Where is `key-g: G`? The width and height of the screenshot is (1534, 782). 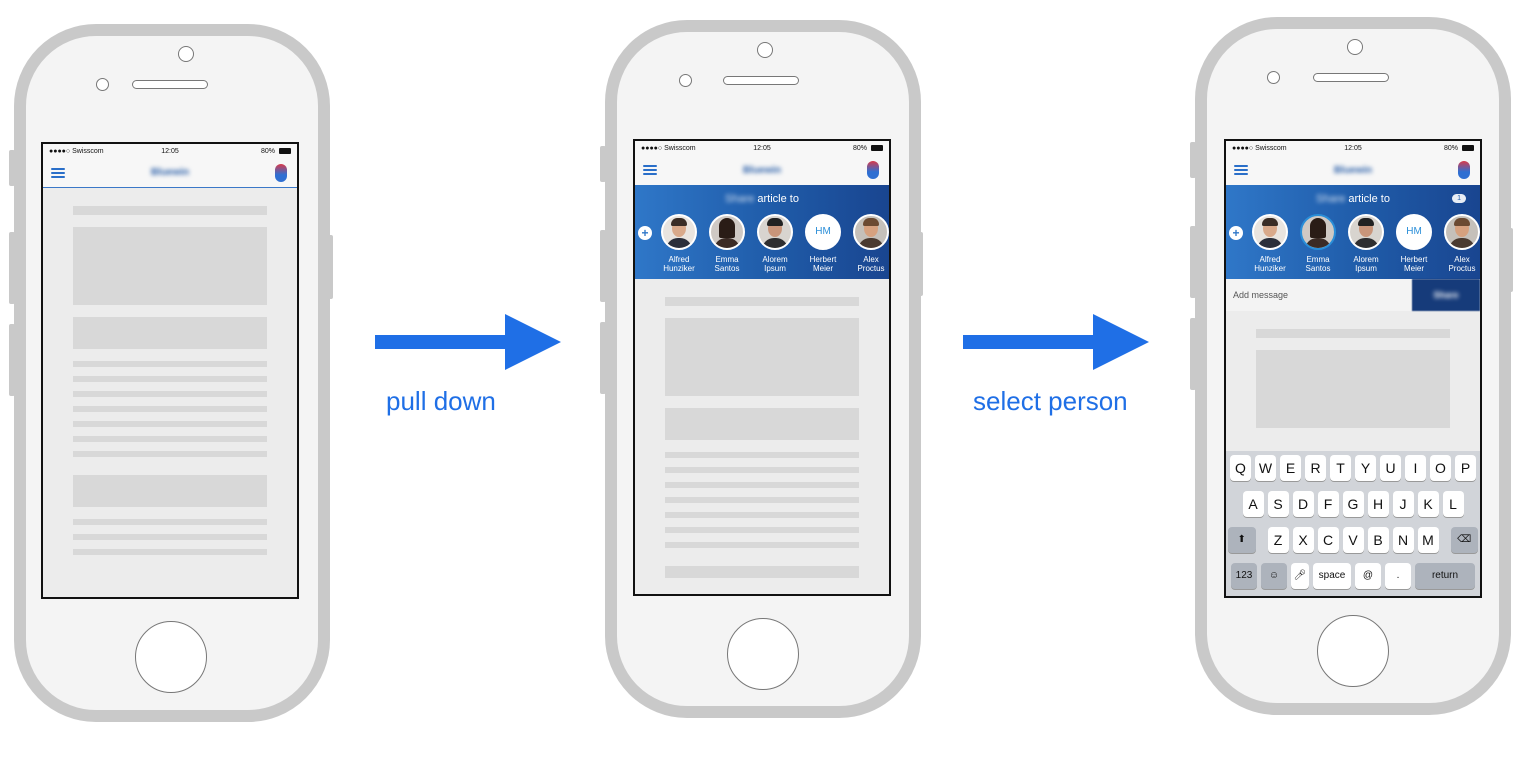 key-g: G is located at coordinates (1353, 504).